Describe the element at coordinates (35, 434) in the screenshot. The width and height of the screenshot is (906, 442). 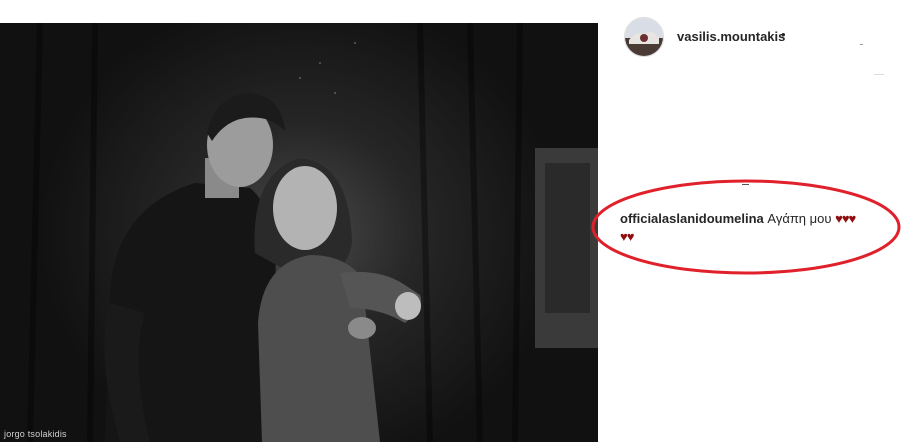
I see `photo-credit: jorgo tsolakidis` at that location.